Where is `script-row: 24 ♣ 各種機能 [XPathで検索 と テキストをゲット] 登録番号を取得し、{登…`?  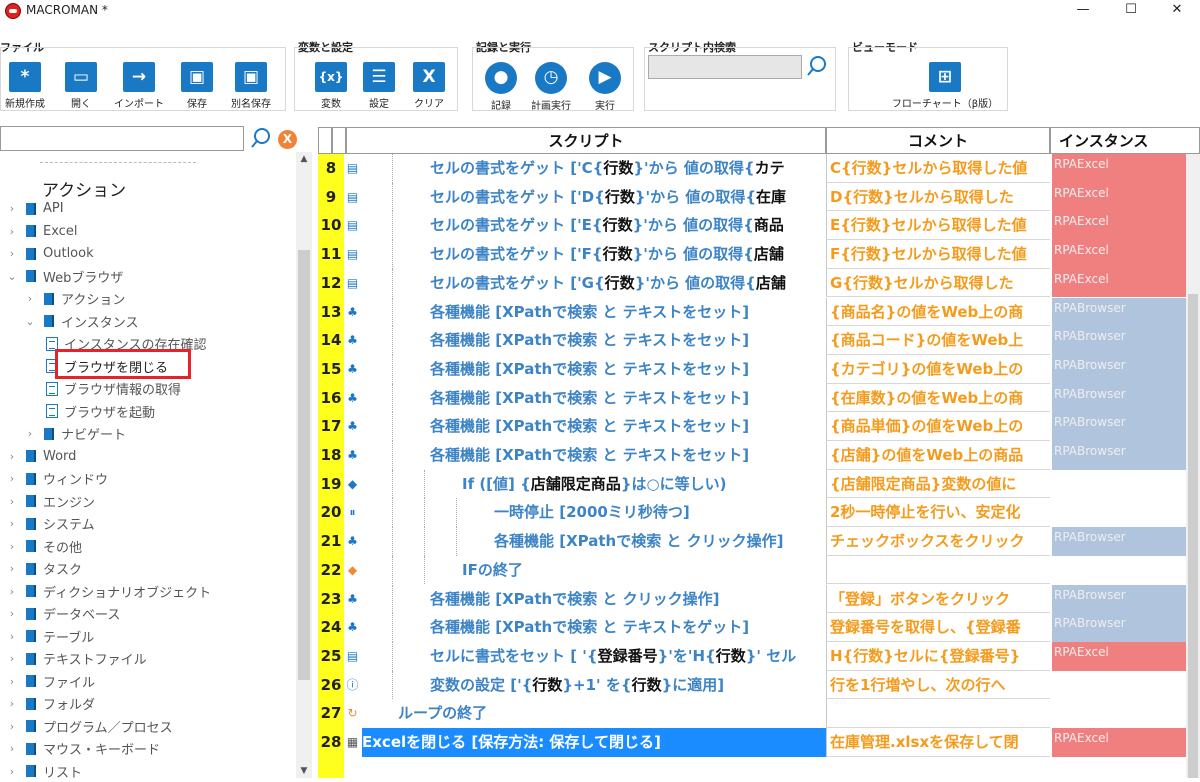
script-row: 24 ♣ 各種機能 [XPathで検索 と テキストをゲット] 登録番号を取得し、{登… is located at coordinates (759, 627).